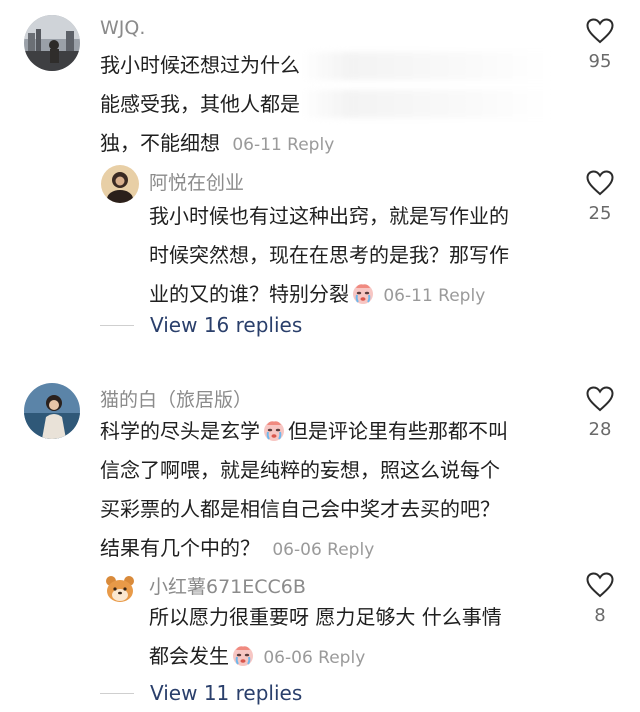 This screenshot has height=712, width=640. Describe the element at coordinates (600, 599) in the screenshot. I see `like-button: 8` at that location.